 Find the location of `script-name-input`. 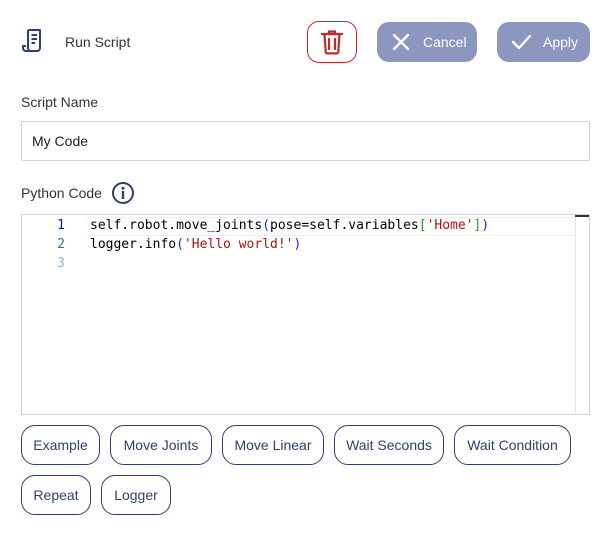

script-name-input is located at coordinates (305, 141).